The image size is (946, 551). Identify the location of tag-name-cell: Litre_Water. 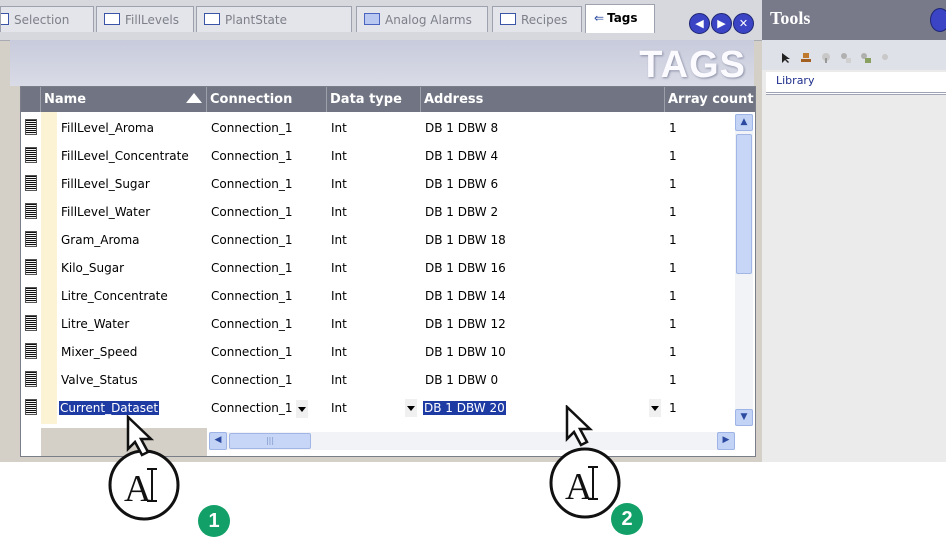
(132, 324).